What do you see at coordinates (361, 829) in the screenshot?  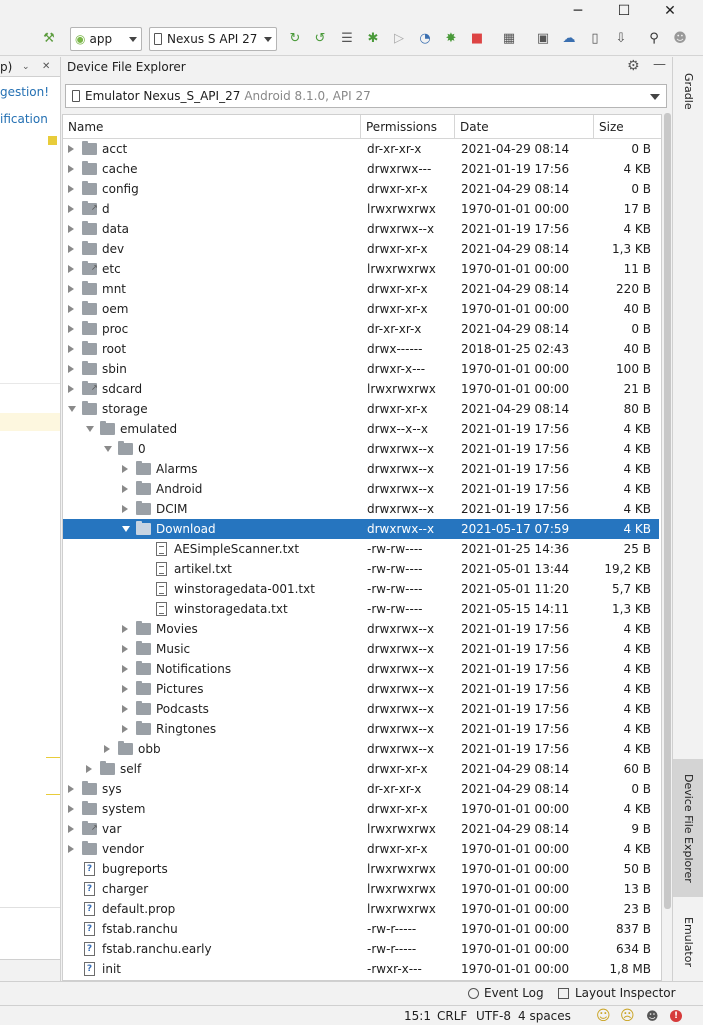 I see `tree-row-folder: ↗ var lrwxrwxrwx 2021-04-29 08:14 9 B` at bounding box center [361, 829].